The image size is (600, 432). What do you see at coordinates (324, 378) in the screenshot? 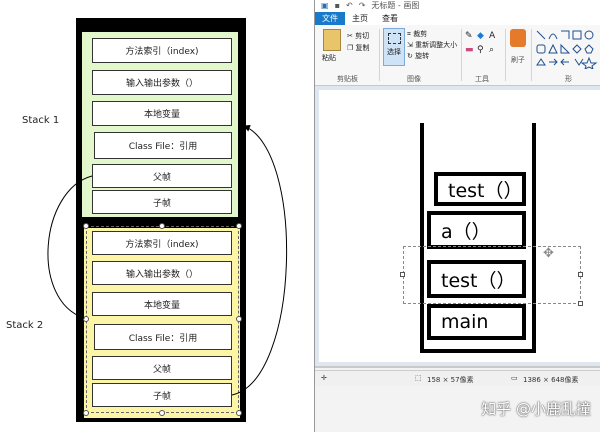
I see `move-icon: ✛` at bounding box center [324, 378].